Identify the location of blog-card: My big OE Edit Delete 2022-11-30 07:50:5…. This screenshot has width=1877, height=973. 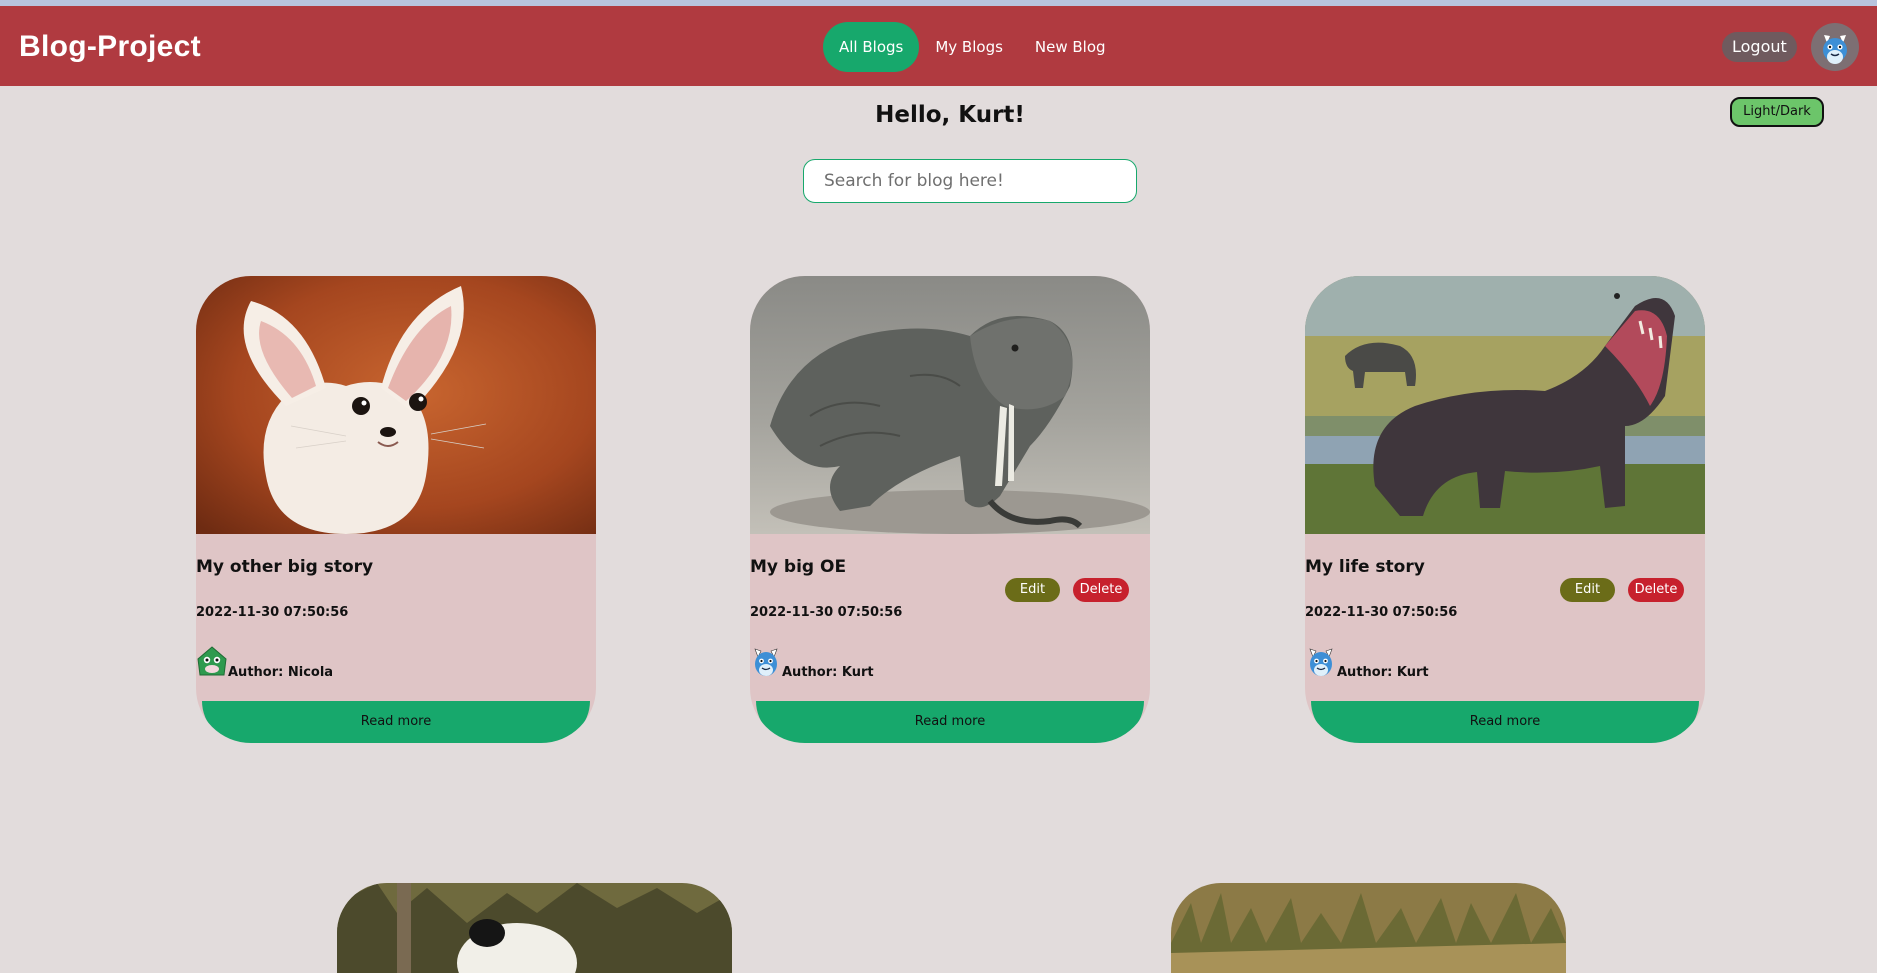
(950, 509).